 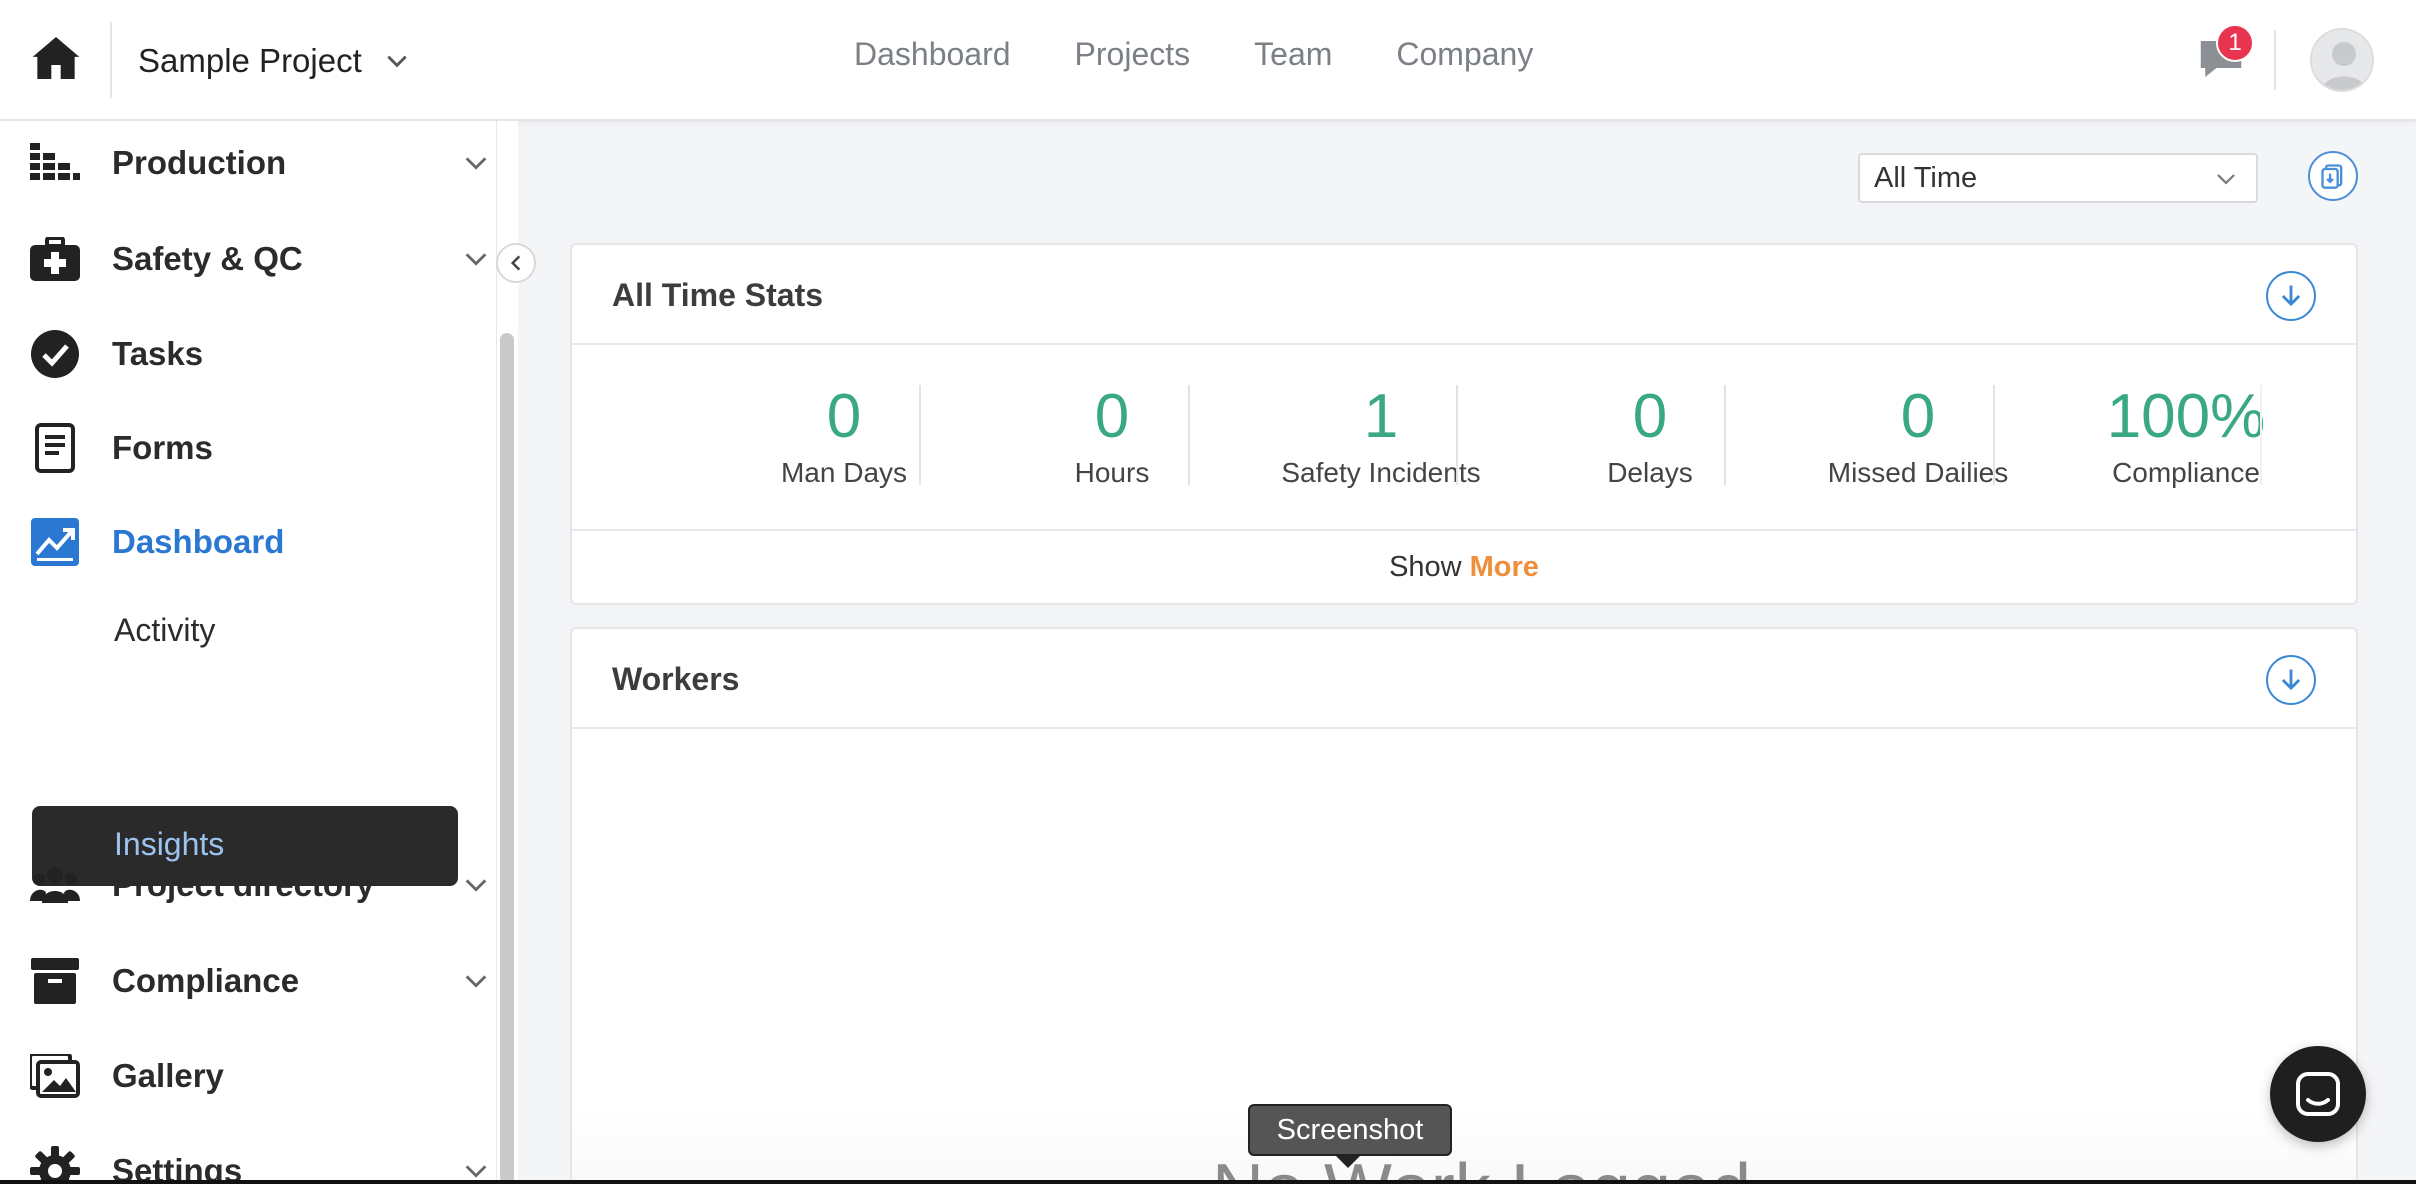 I want to click on form-icon, so click(x=55, y=448).